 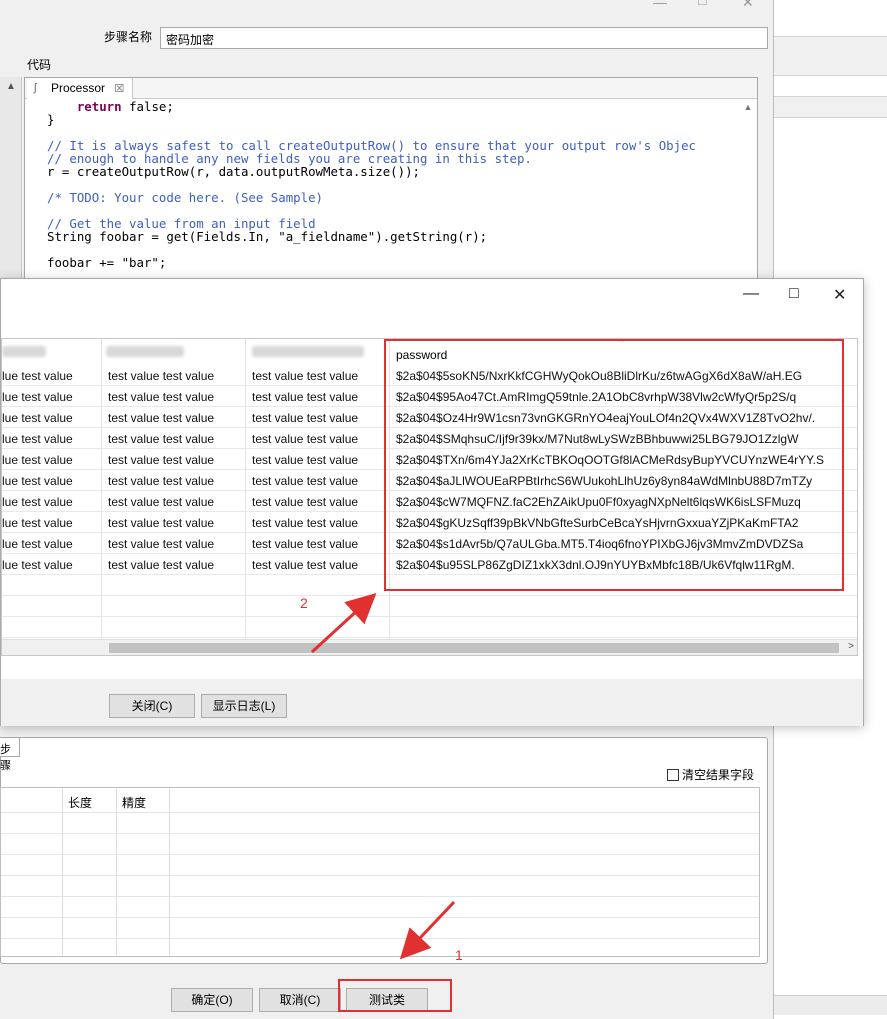 What do you see at coordinates (119, 89) in the screenshot?
I see `tab-close-icon: ☒` at bounding box center [119, 89].